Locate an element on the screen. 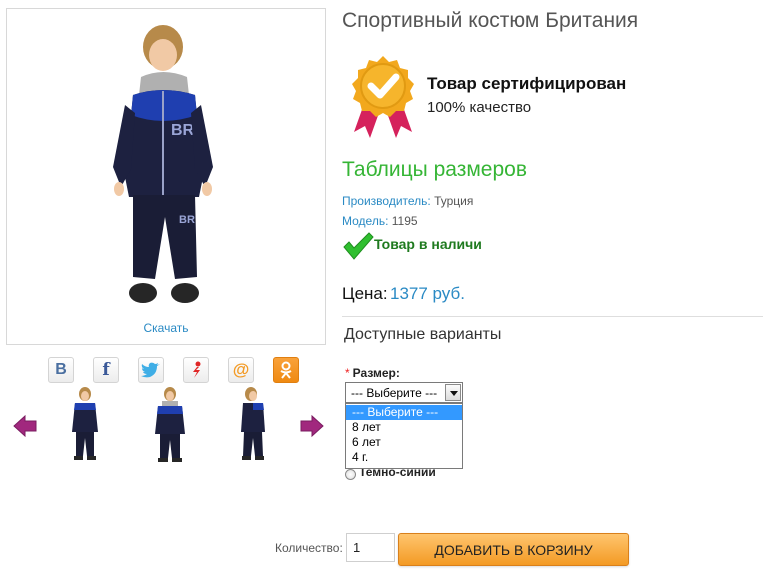 The height and width of the screenshot is (586, 769). stock-status: Товар в наличи is located at coordinates (428, 244).